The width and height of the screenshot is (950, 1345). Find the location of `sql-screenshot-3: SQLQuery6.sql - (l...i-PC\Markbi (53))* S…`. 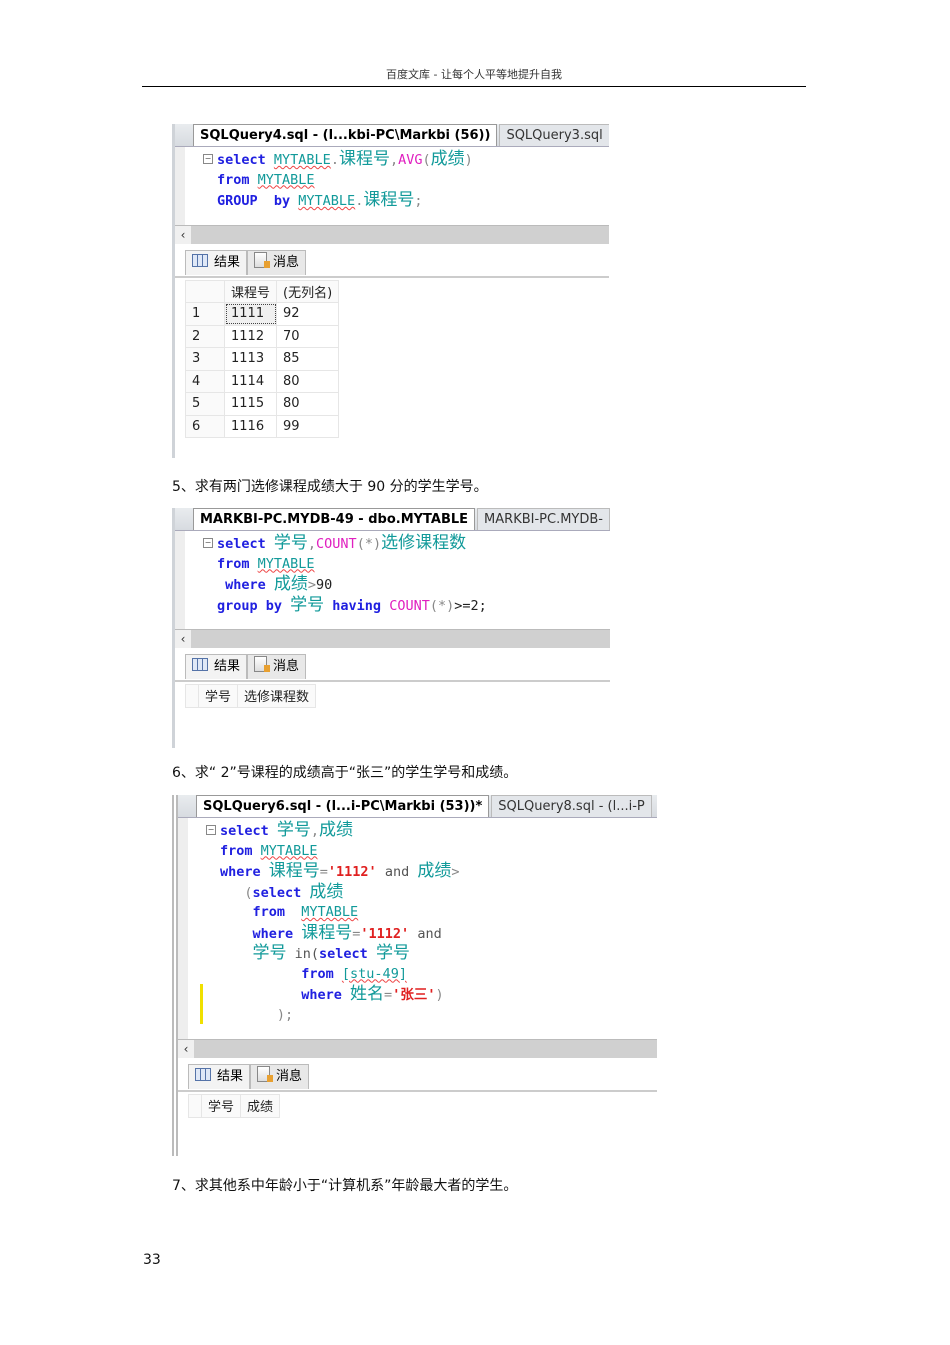

sql-screenshot-3: SQLQuery6.sql - (l...i-PC\Markbi (53))* S… is located at coordinates (414, 975).